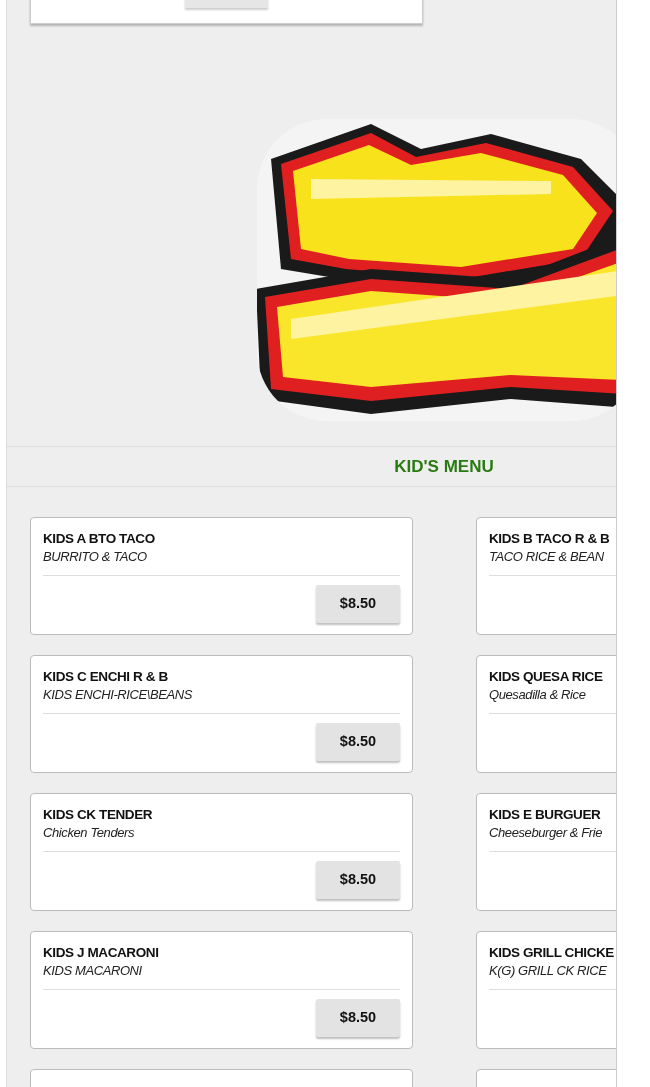  Describe the element at coordinates (99, 539) in the screenshot. I see `item-title: KIDS A BTO TACO` at that location.